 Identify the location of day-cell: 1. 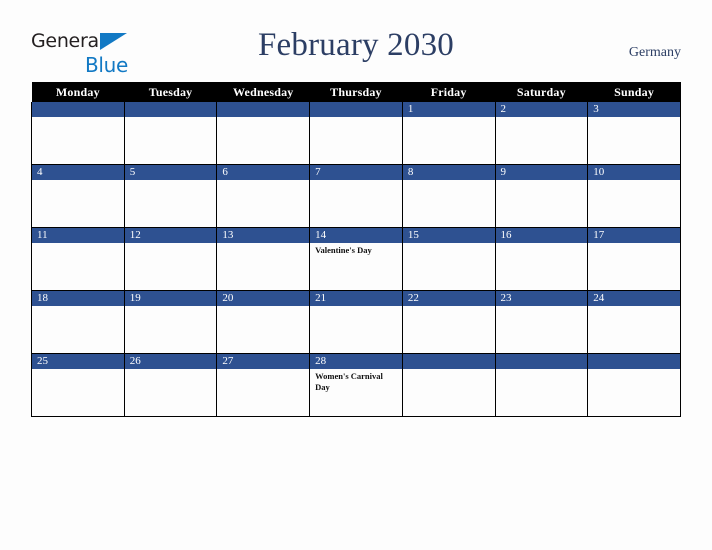
(448, 133).